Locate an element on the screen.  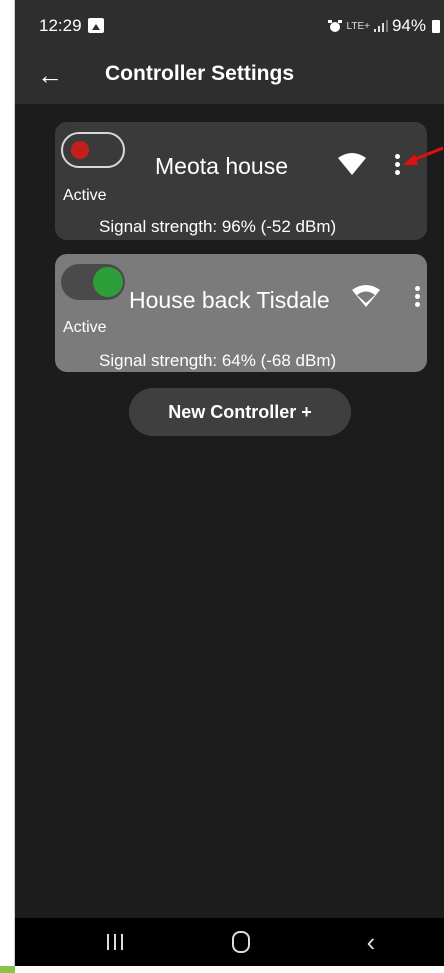
status-indicators: LTE+ 94% is located at coordinates (383, 26).